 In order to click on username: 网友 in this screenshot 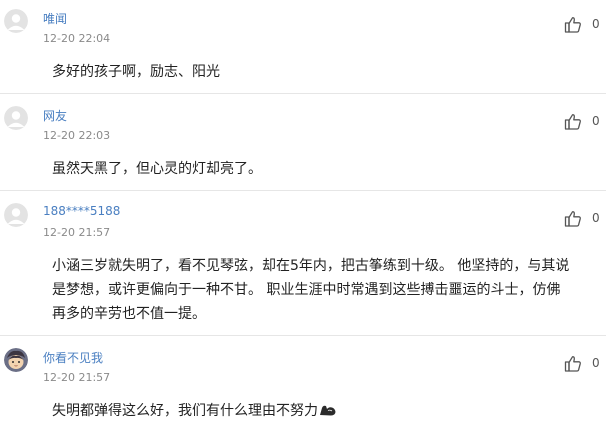, I will do `click(55, 115)`.